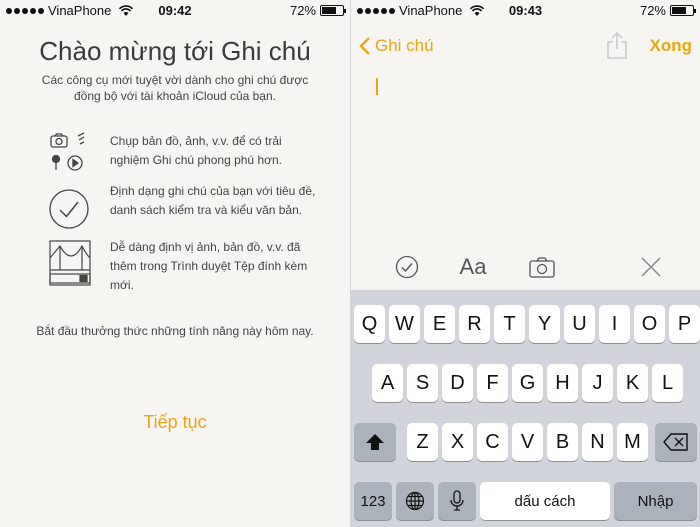  I want to click on continue-button: Tiếp tục, so click(175, 422).